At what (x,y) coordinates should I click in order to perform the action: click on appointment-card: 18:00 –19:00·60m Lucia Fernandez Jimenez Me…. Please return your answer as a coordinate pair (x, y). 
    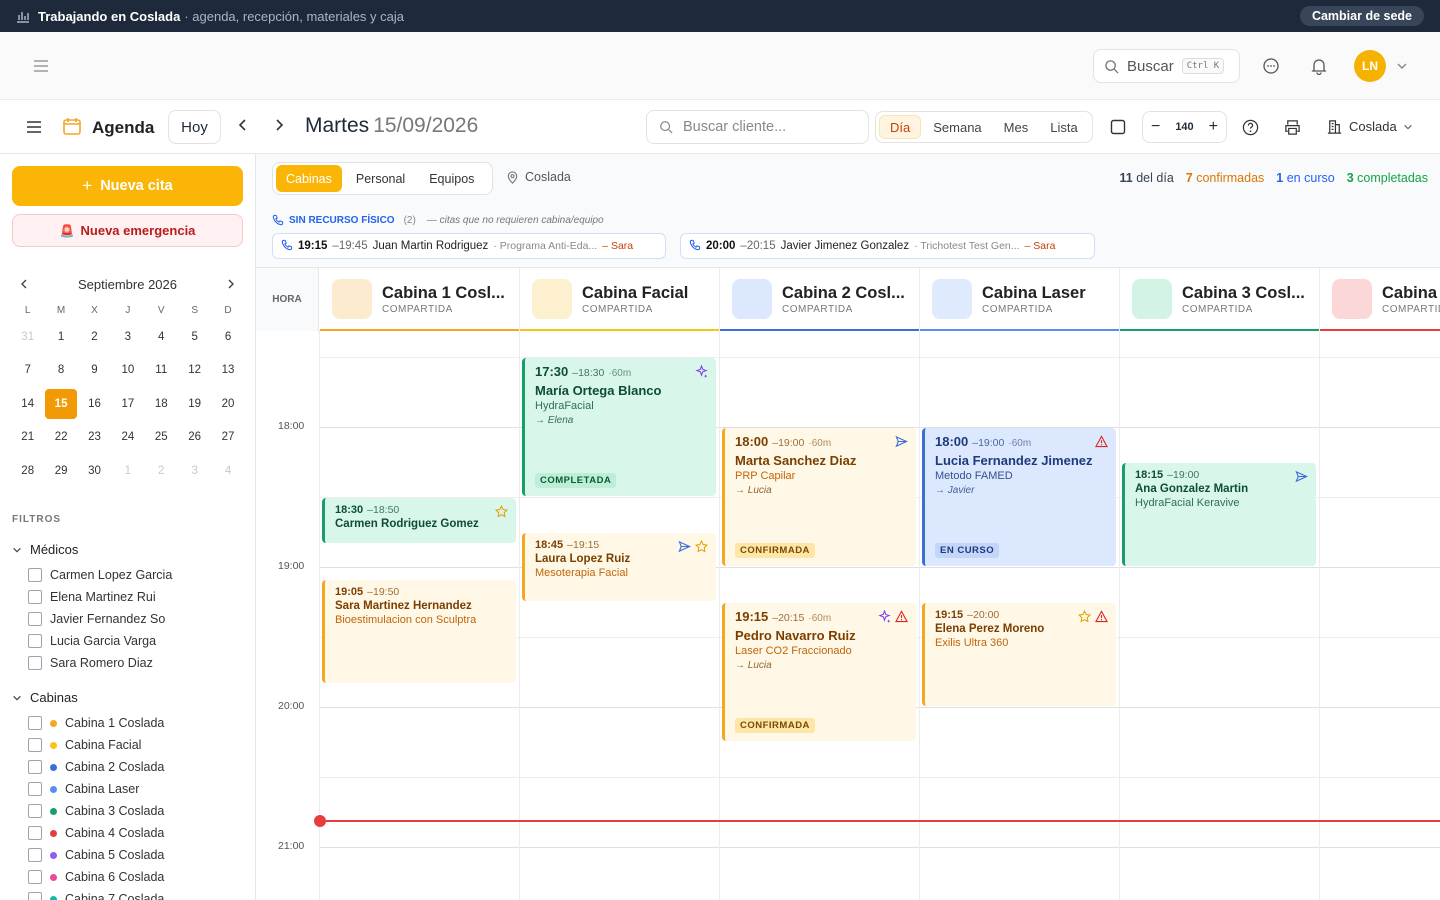
    Looking at the image, I should click on (1019, 497).